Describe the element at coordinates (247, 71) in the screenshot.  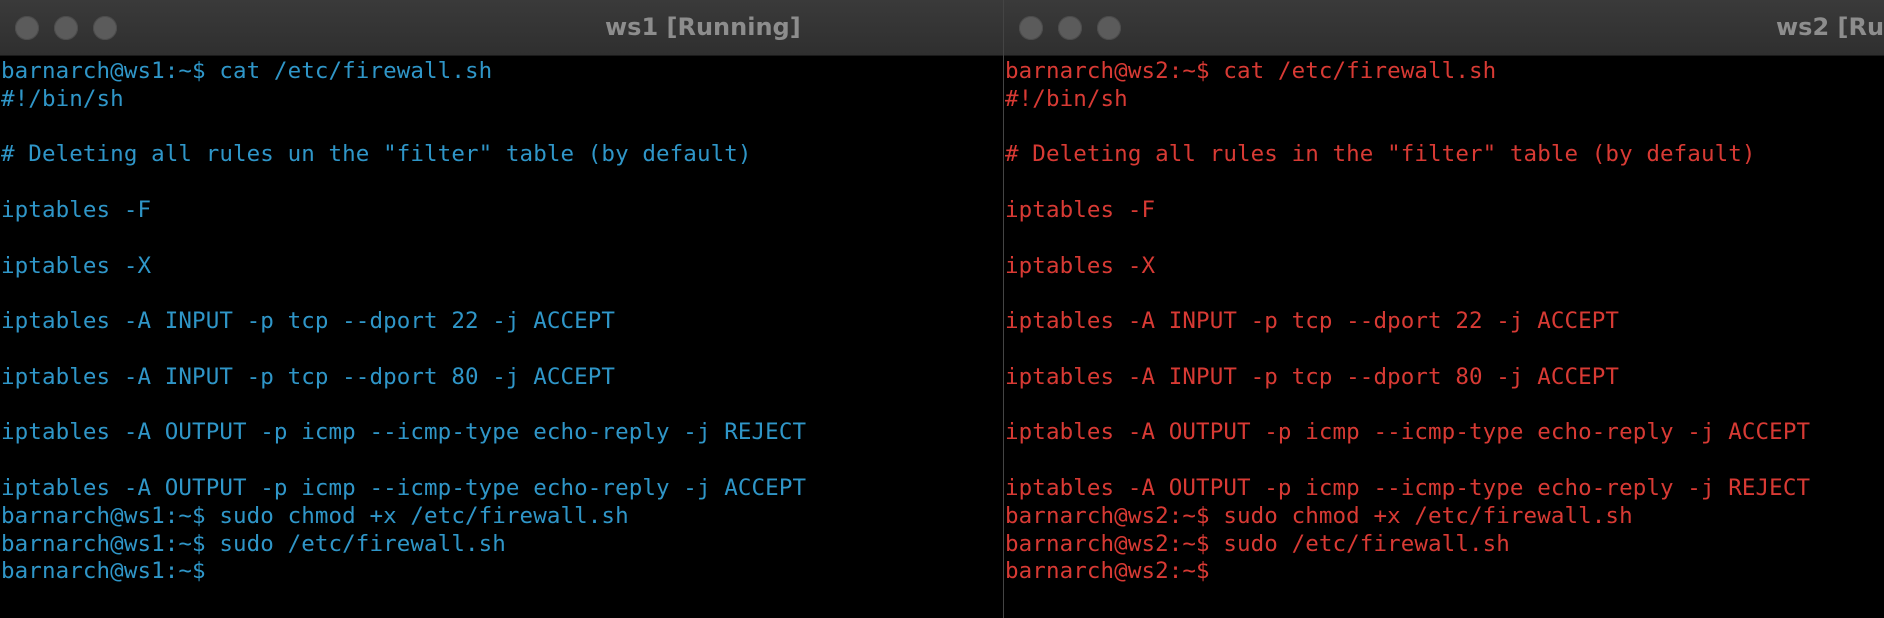
I see `terminal-line: barnarch@ws1:~$ cat /etc/firewall.sh` at that location.